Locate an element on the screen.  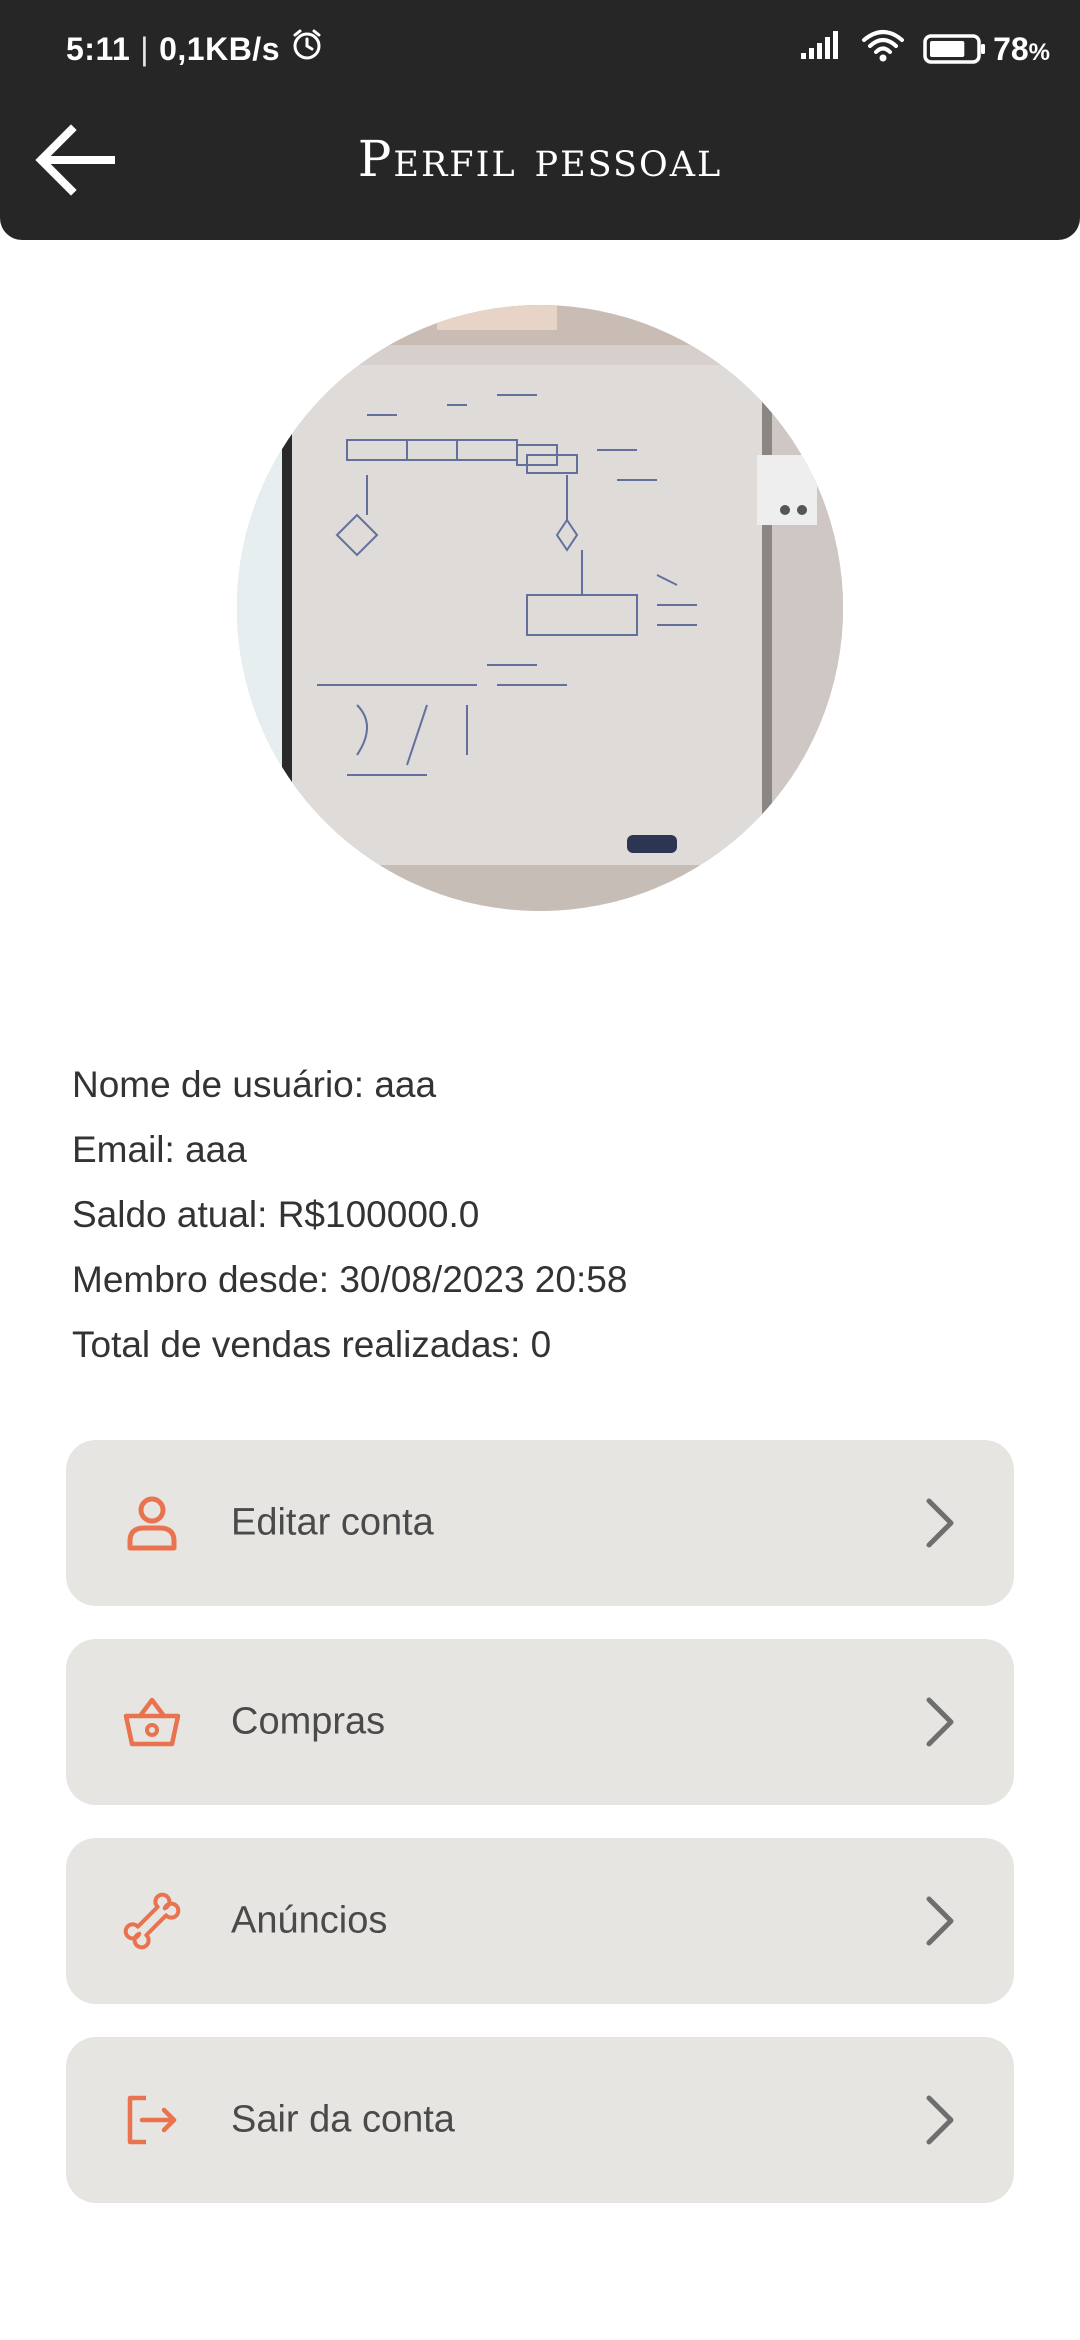
purchases-button: Compras is located at coordinates (540, 1722).